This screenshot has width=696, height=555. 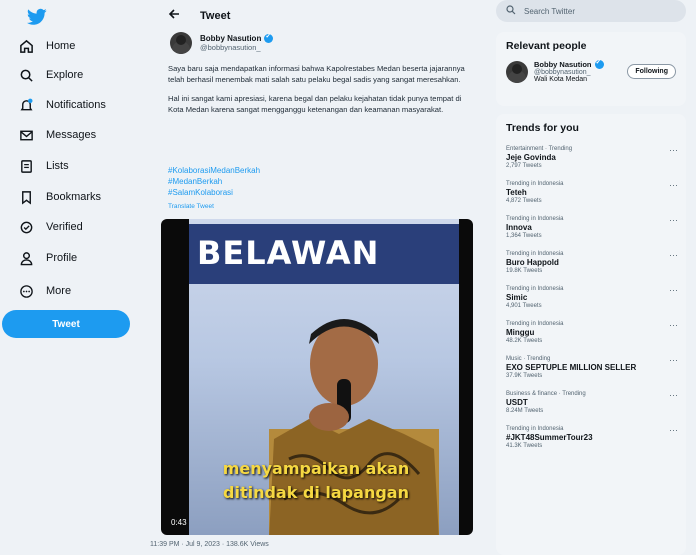 What do you see at coordinates (524, 376) in the screenshot?
I see `trend-count: 37.9K Tweets` at bounding box center [524, 376].